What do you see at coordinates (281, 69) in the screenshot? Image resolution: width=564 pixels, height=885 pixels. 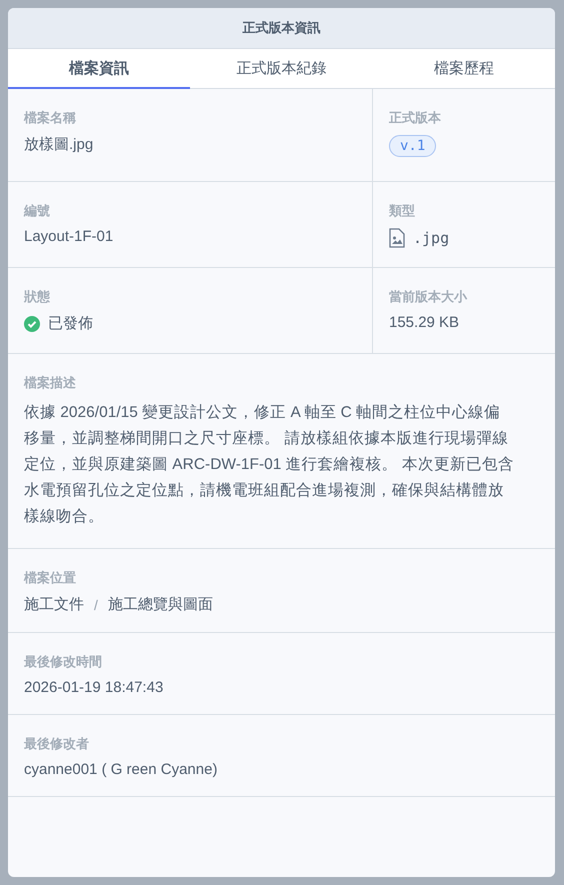 I see `tab: 正式版本紀錄` at bounding box center [281, 69].